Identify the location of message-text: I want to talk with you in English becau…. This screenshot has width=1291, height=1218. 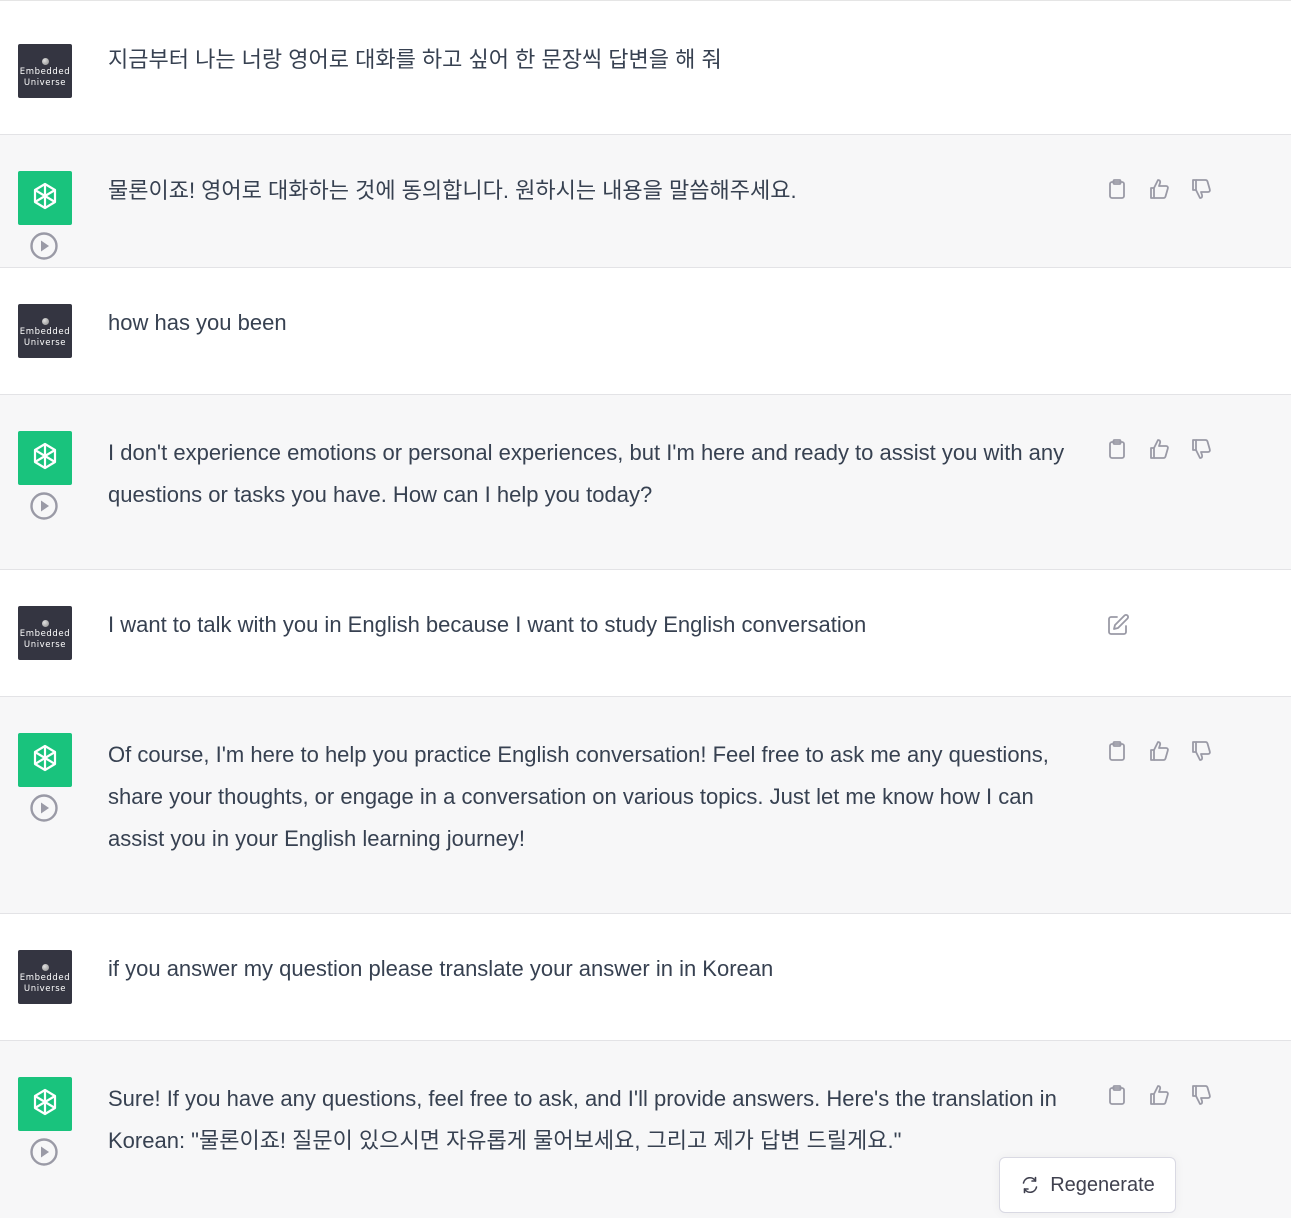
(487, 624).